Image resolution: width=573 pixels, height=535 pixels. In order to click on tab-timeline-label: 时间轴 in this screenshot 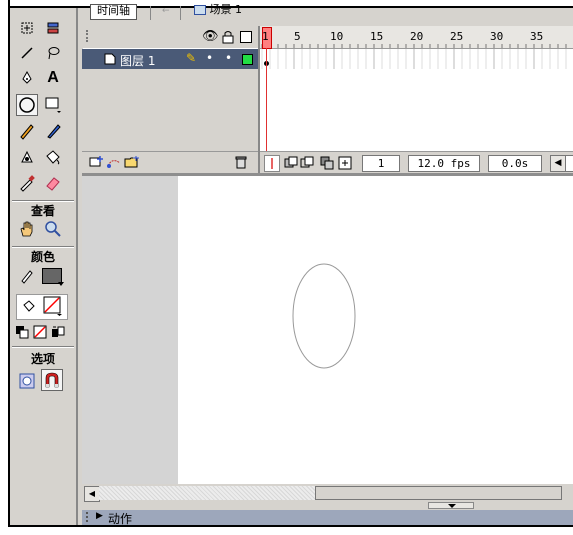, I will do `click(113, 10)`.